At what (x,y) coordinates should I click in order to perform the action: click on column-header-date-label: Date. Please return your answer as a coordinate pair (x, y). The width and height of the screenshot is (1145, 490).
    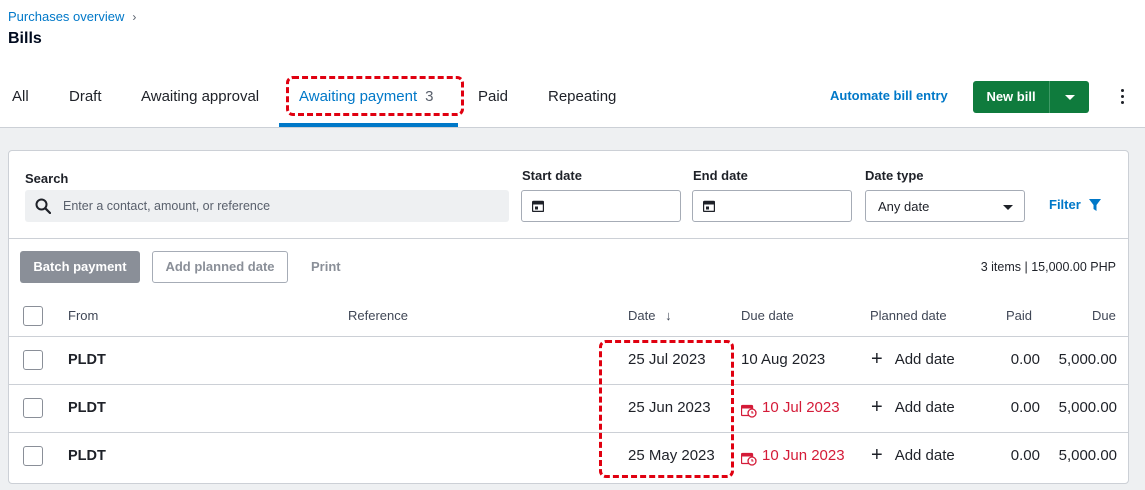
    Looking at the image, I should click on (642, 315).